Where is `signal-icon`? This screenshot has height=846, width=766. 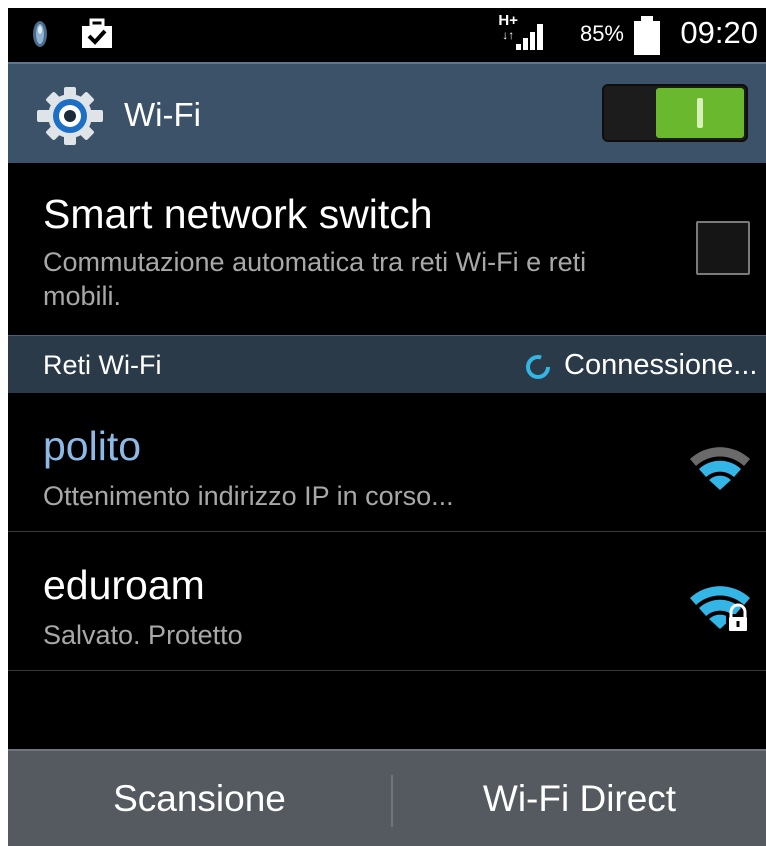
signal-icon is located at coordinates (531, 38).